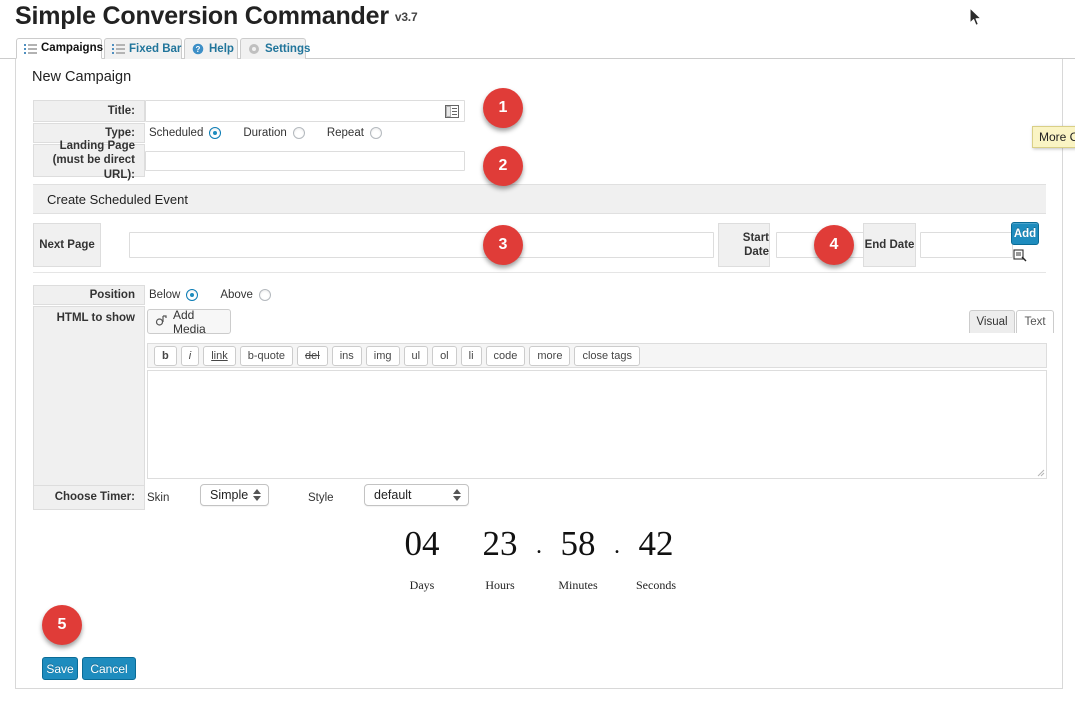 Image resolution: width=1075 pixels, height=702 pixels. Describe the element at coordinates (93, 167) in the screenshot. I see `landing-page-label-line2: (must be direct URL):` at that location.